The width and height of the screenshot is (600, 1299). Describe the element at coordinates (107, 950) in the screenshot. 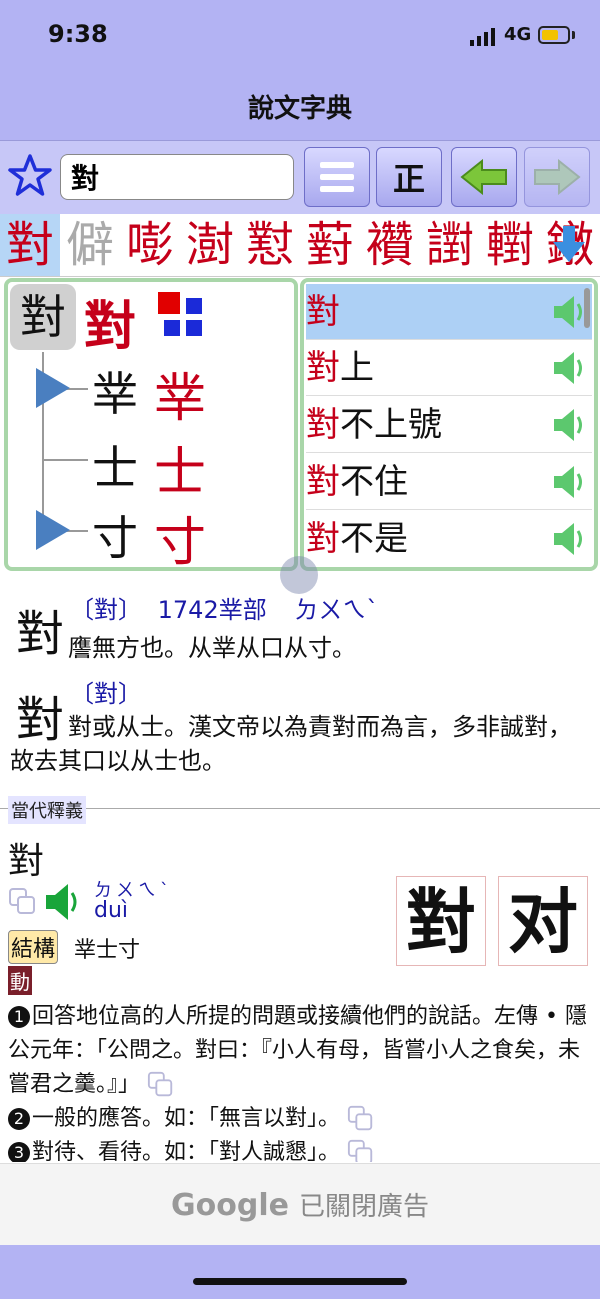

I see `structure-value: 丵士寸` at that location.